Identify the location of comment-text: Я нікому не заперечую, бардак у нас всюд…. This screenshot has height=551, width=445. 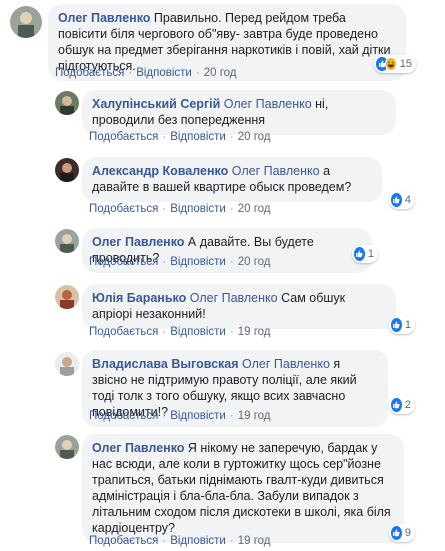
(241, 488).